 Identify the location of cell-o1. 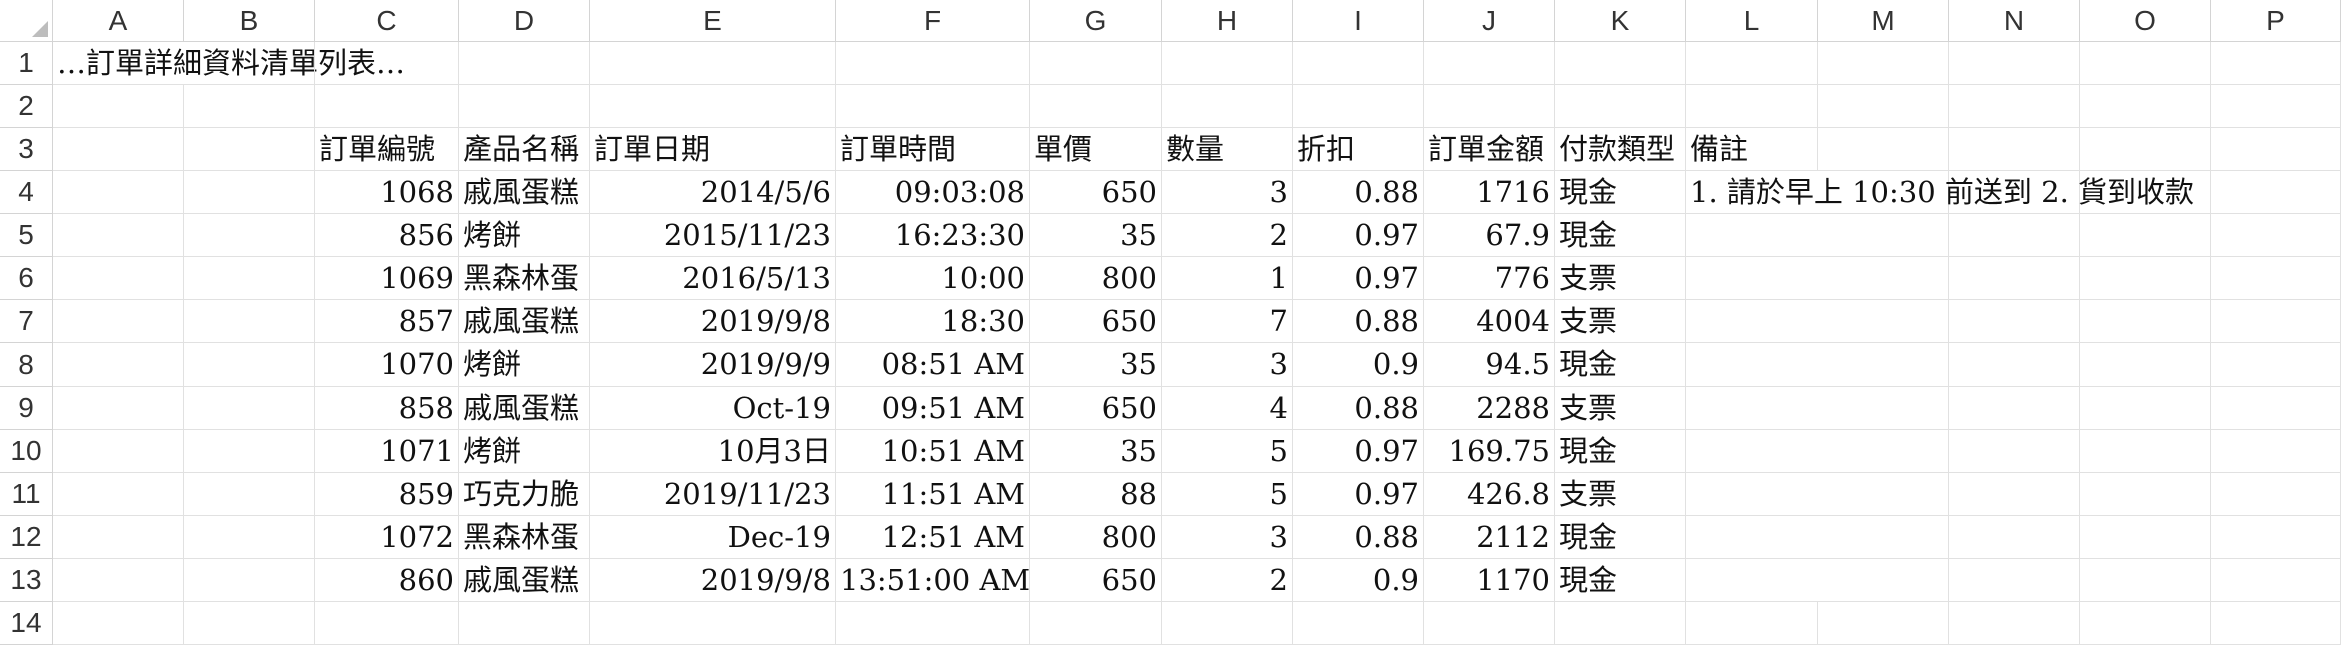
(2145, 64).